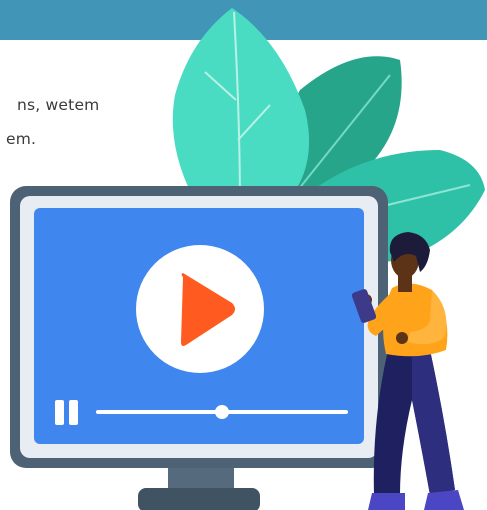 The image size is (487, 510). What do you see at coordinates (241, 109) in the screenshot?
I see `leaf-light-tall` at bounding box center [241, 109].